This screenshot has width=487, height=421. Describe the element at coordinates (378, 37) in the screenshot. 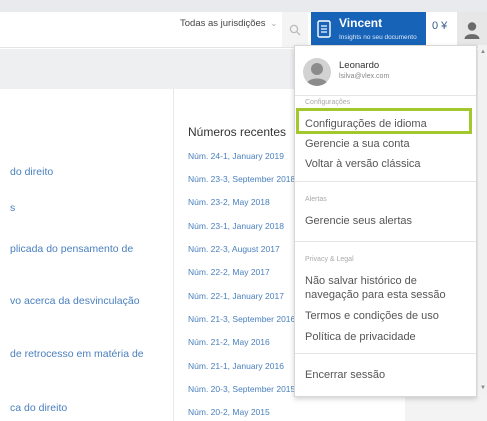

I see `vincent-subtitle: Insights no seu documento` at that location.